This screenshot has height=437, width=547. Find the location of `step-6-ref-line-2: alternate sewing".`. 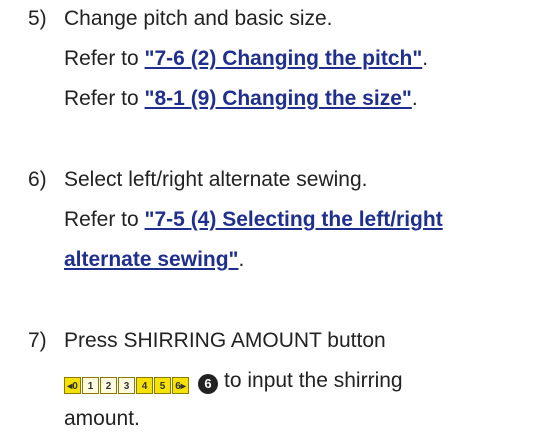

step-6-ref-line-2: alternate sewing". is located at coordinates (154, 260).